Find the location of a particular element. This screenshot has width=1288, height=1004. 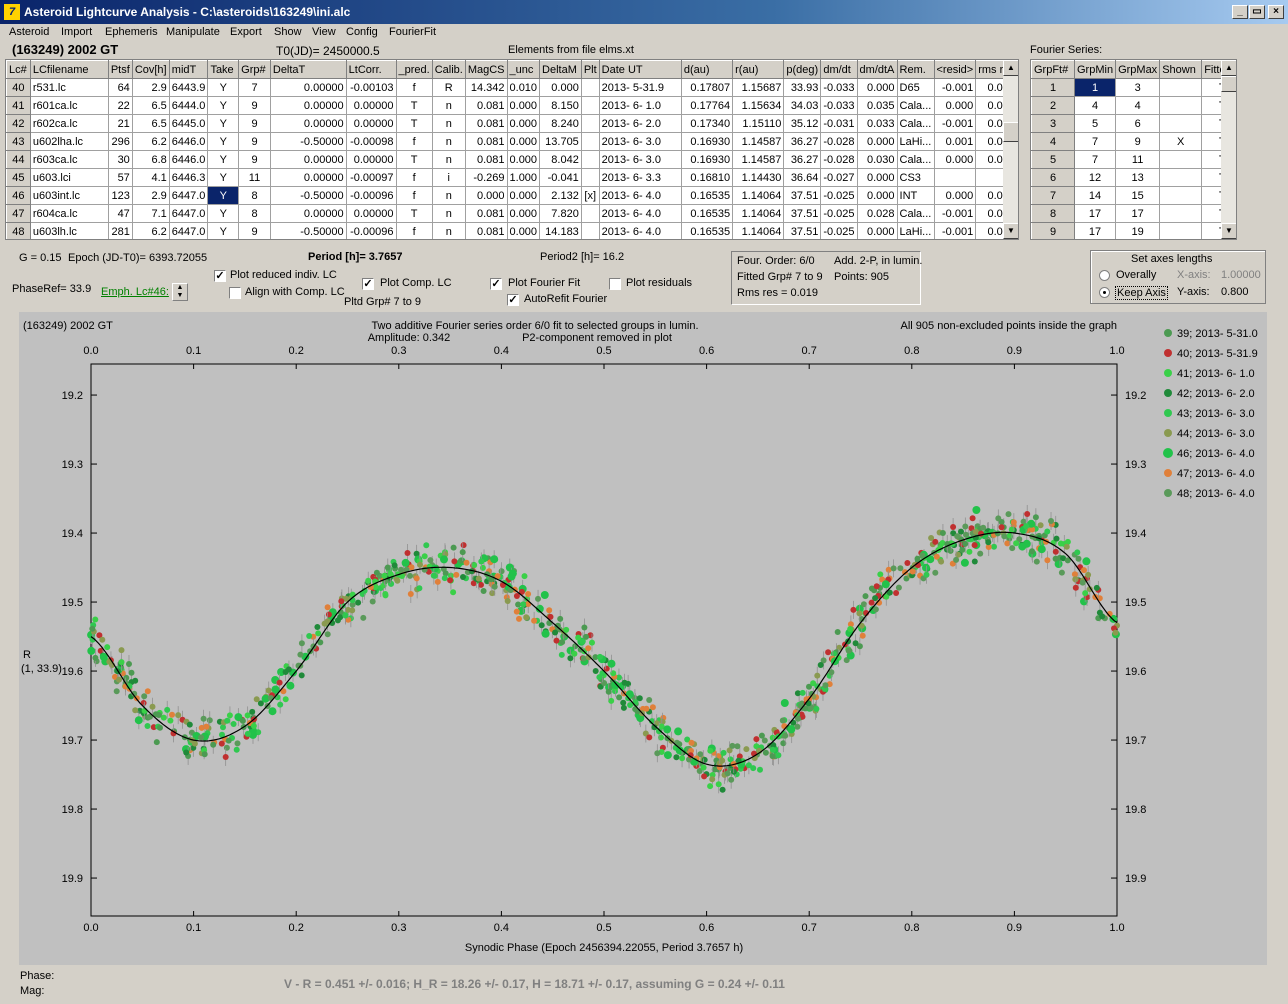

menu-fourierfit: FourierFit is located at coordinates (412, 32).